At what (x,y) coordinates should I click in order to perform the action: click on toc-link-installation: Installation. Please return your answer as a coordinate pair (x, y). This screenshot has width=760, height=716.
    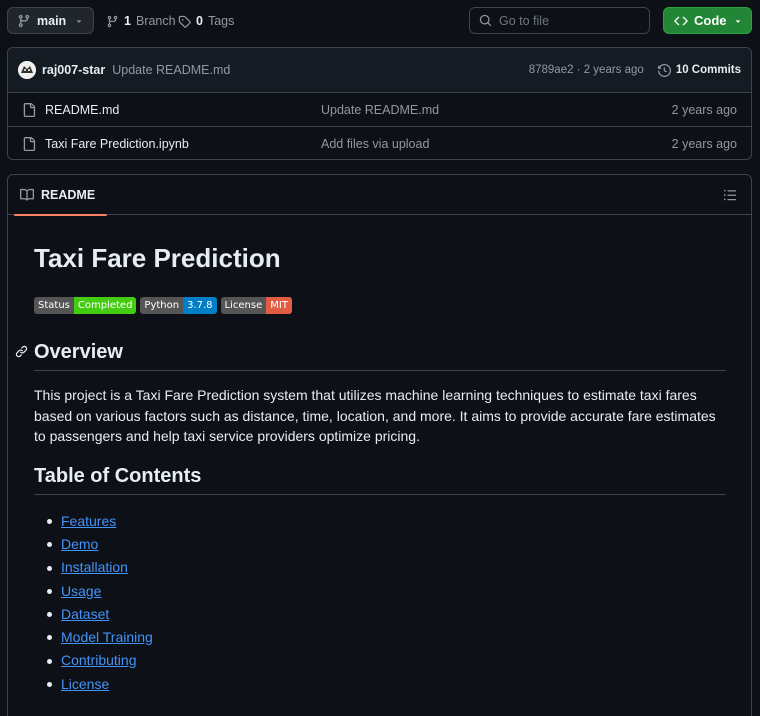
    Looking at the image, I should click on (94, 567).